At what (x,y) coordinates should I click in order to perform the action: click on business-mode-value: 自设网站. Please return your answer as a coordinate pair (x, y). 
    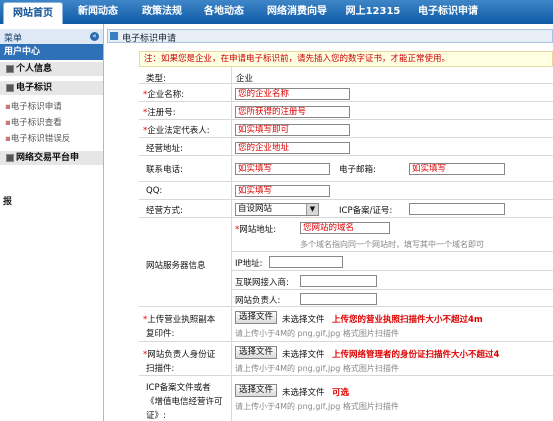
    Looking at the image, I should click on (255, 209).